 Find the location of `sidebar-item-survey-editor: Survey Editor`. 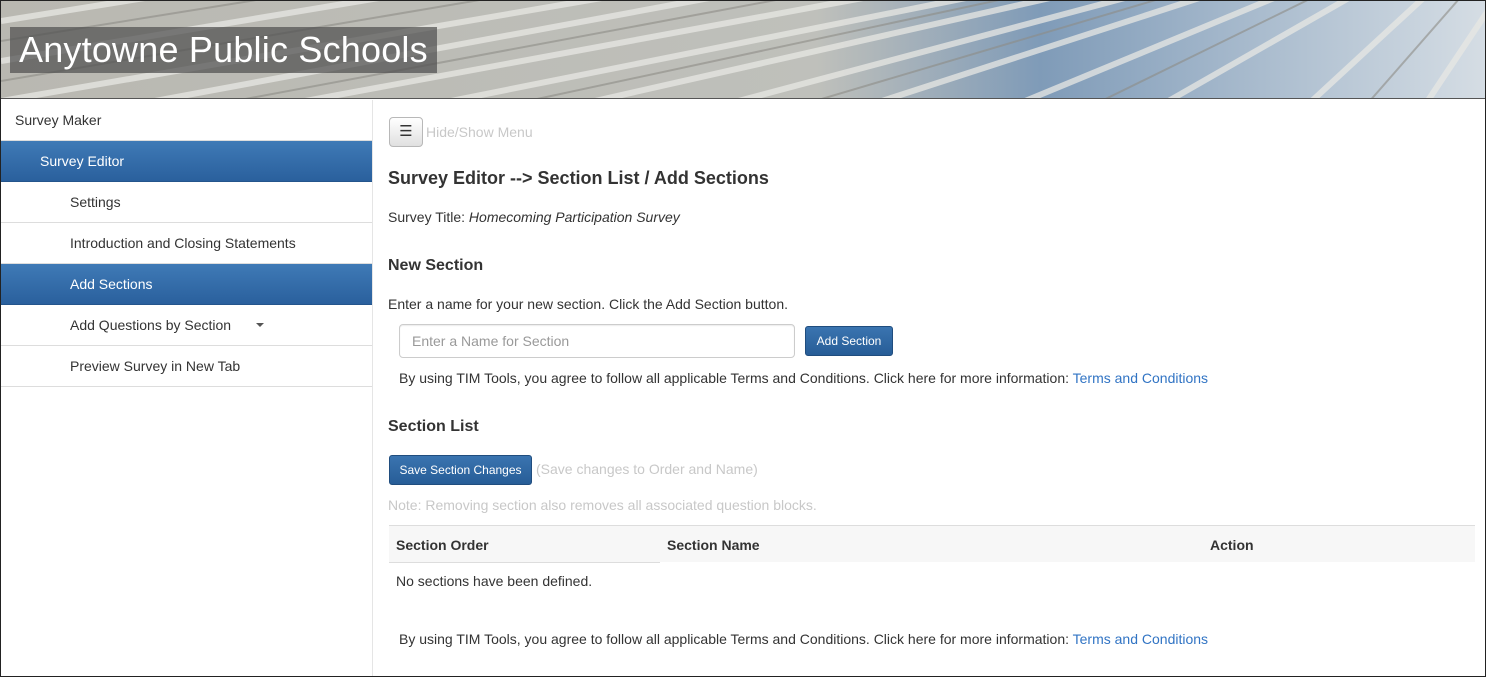

sidebar-item-survey-editor: Survey Editor is located at coordinates (186, 161).